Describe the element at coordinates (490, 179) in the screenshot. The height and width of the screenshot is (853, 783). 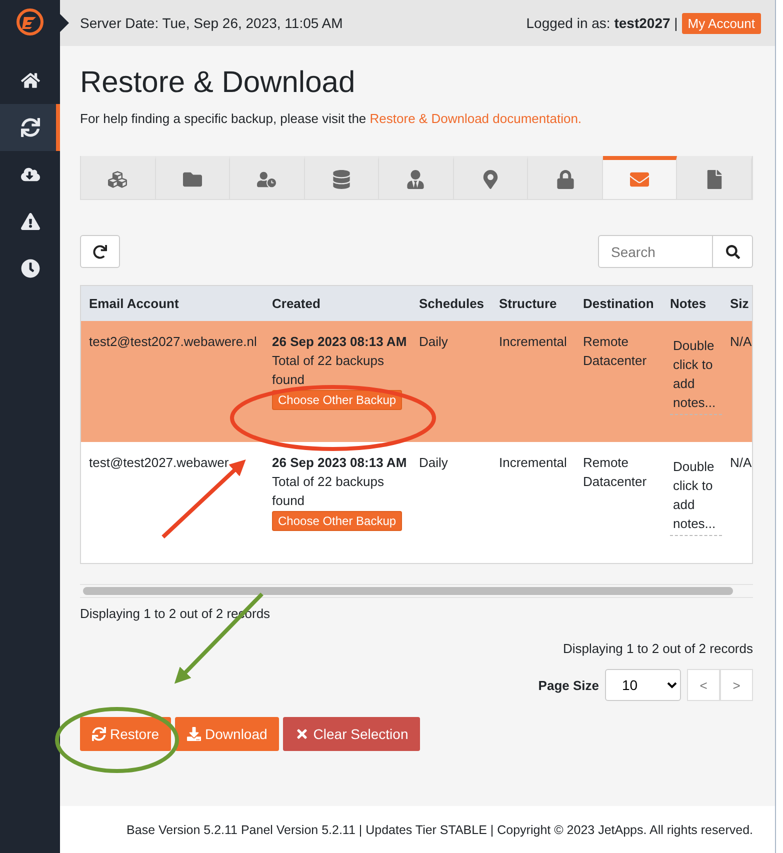
I see `map-pin-icon` at that location.